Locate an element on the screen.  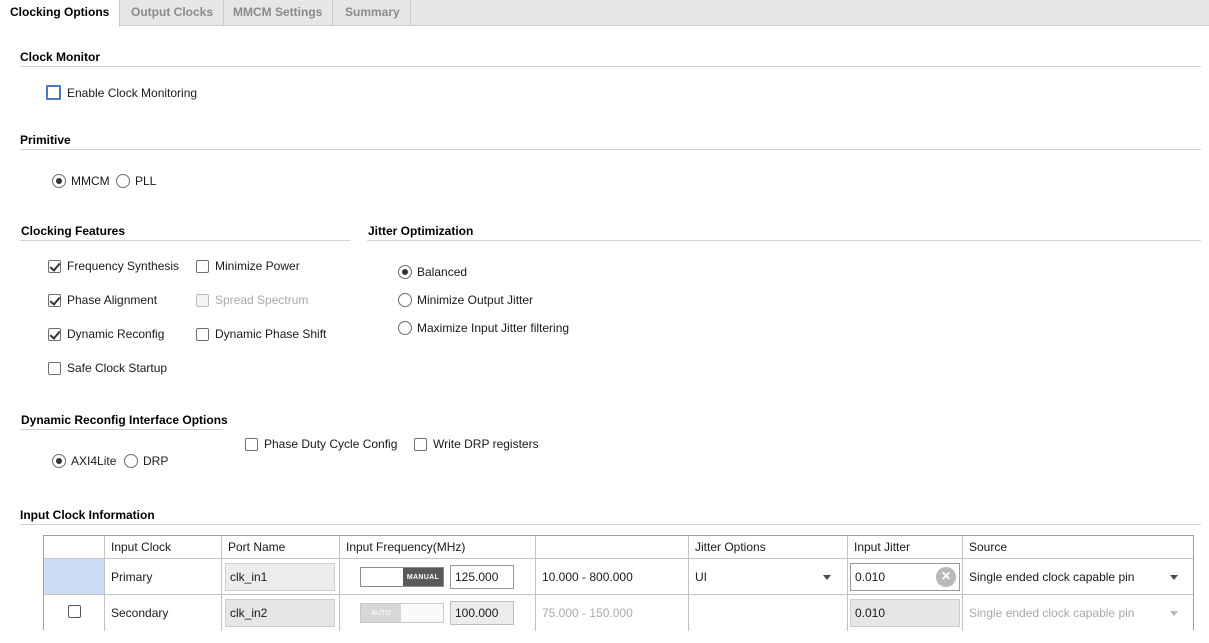
drp-option: DRP is located at coordinates (146, 461).